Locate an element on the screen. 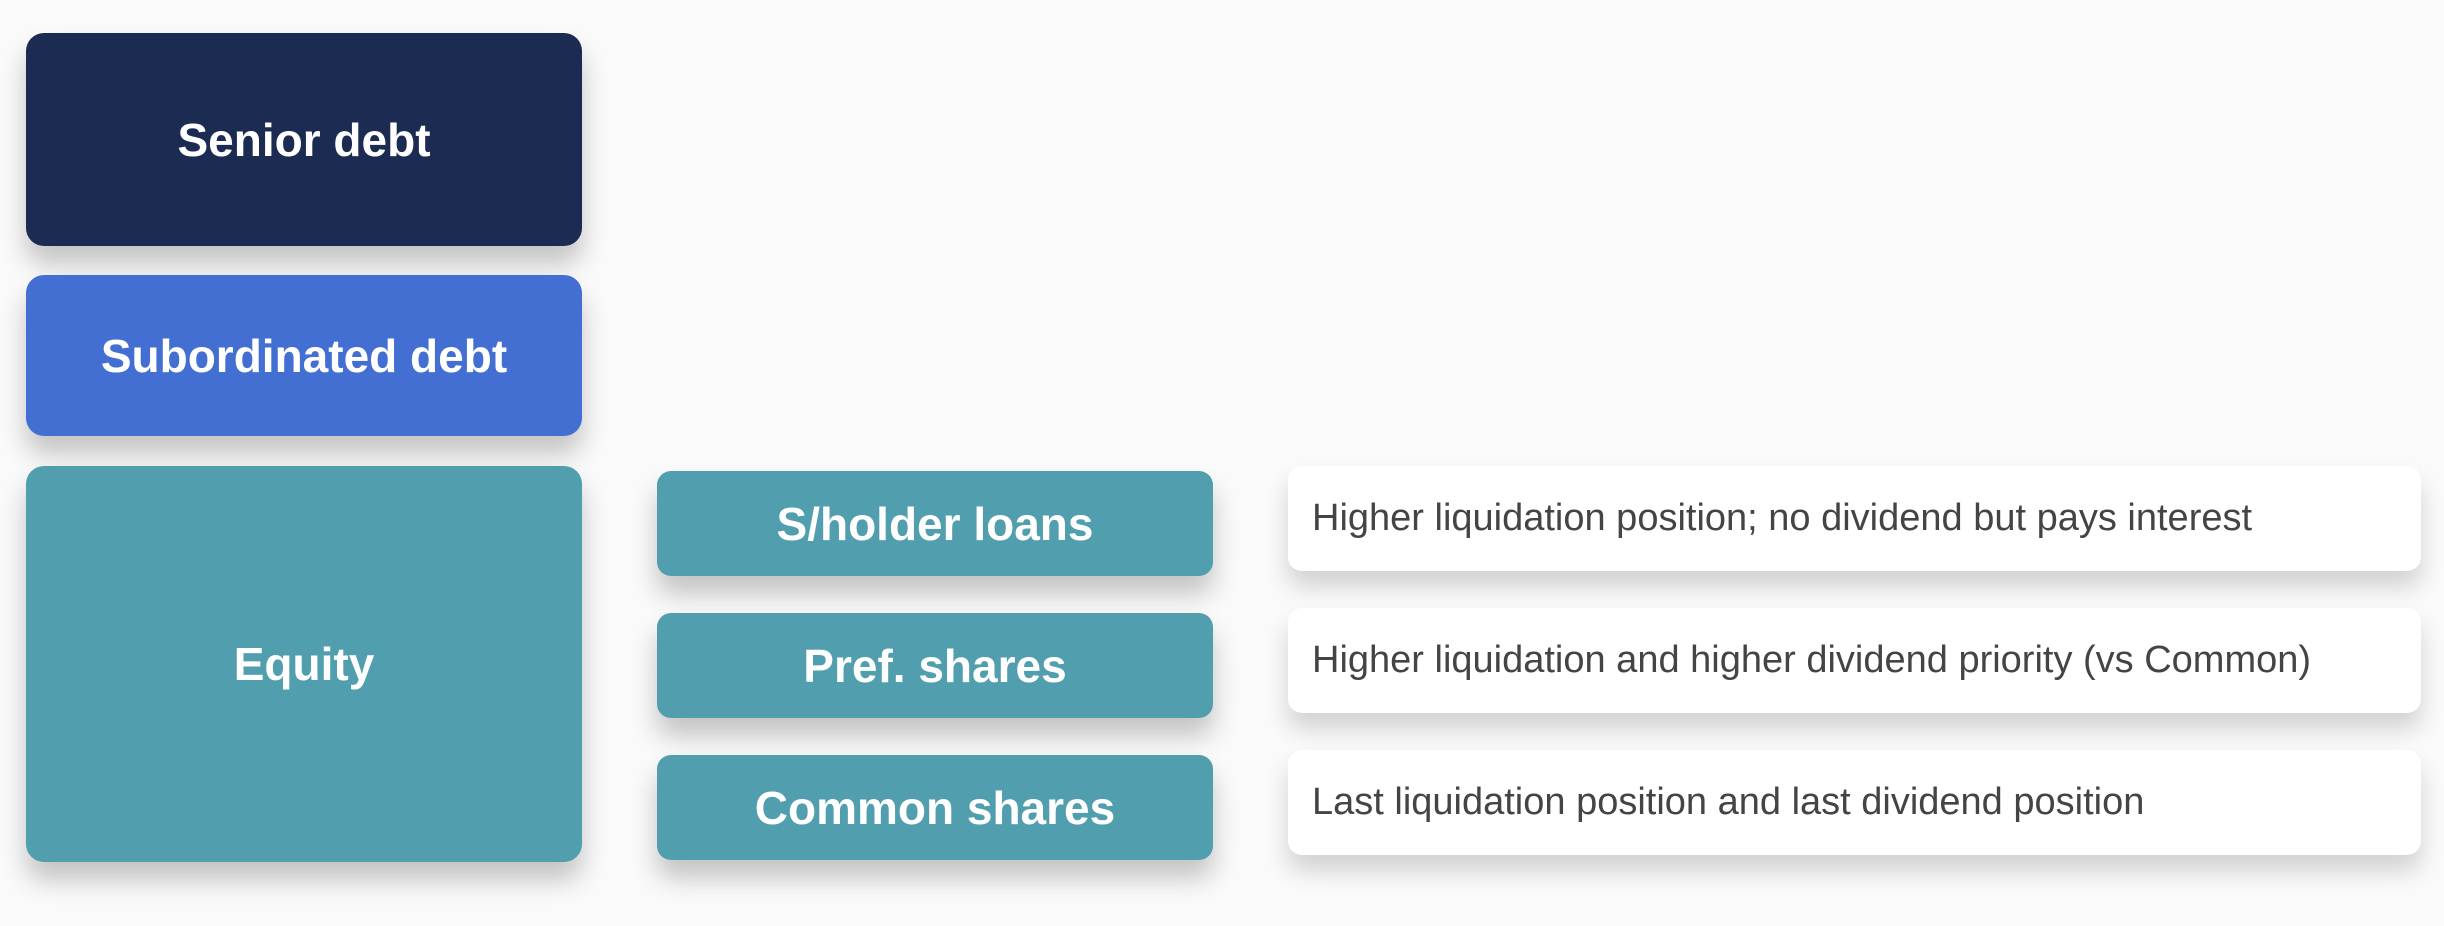 This screenshot has width=2444, height=926. shareholder-loans-label: S/holder loans is located at coordinates (935, 523).